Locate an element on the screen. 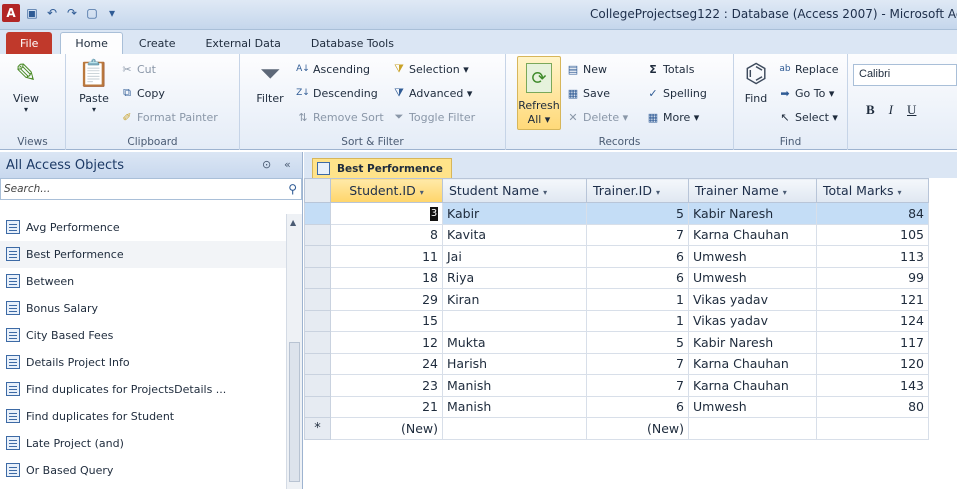  save-icon: ▣ is located at coordinates (32, 13).